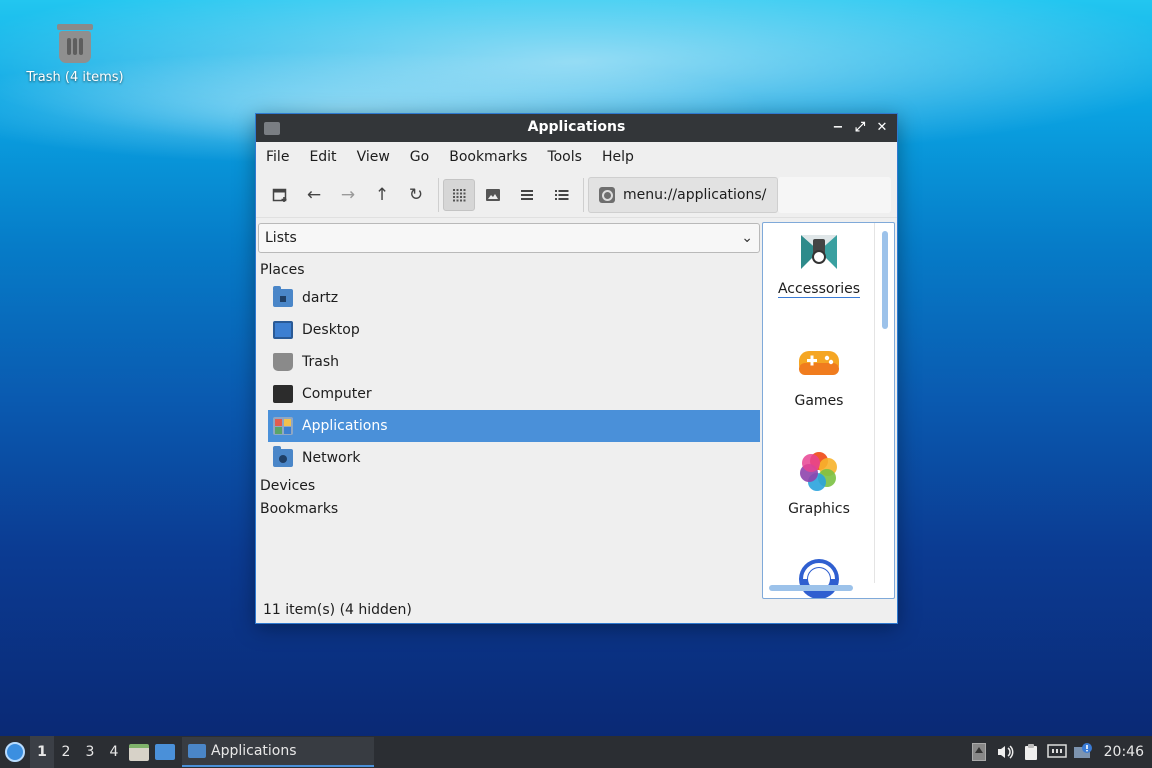 This screenshot has width=1152, height=768. I want to click on detailed-view-button, so click(561, 195).